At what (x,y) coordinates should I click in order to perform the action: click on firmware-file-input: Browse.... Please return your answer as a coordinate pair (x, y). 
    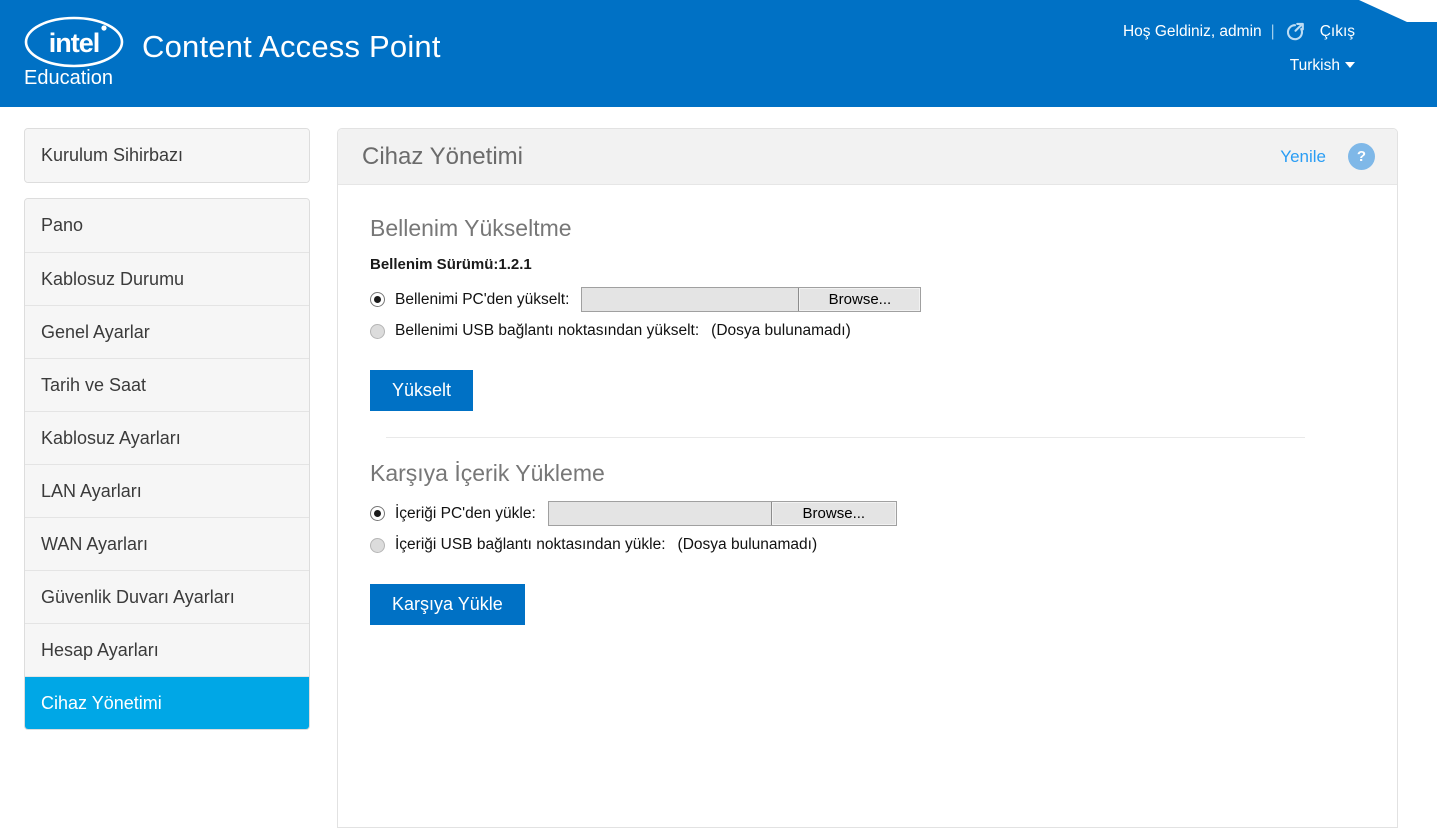
    Looking at the image, I should click on (751, 299).